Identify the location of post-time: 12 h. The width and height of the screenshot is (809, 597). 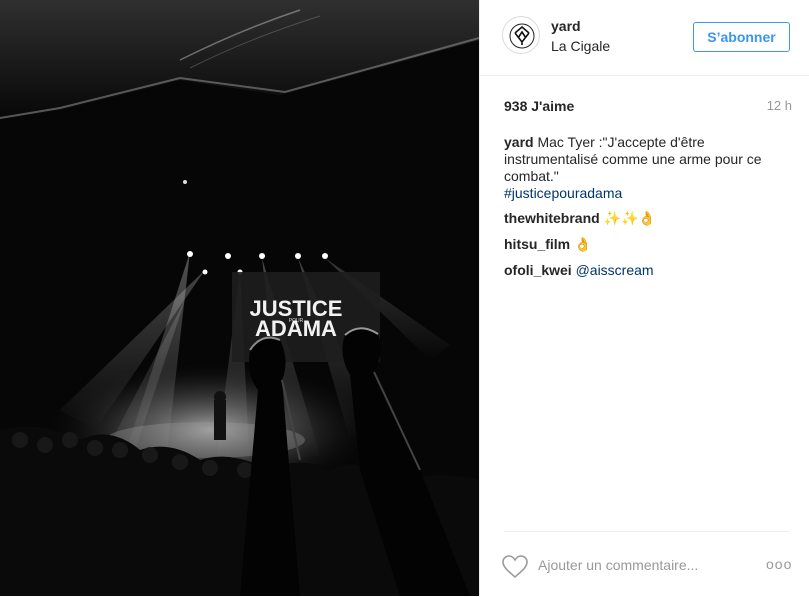
(779, 105).